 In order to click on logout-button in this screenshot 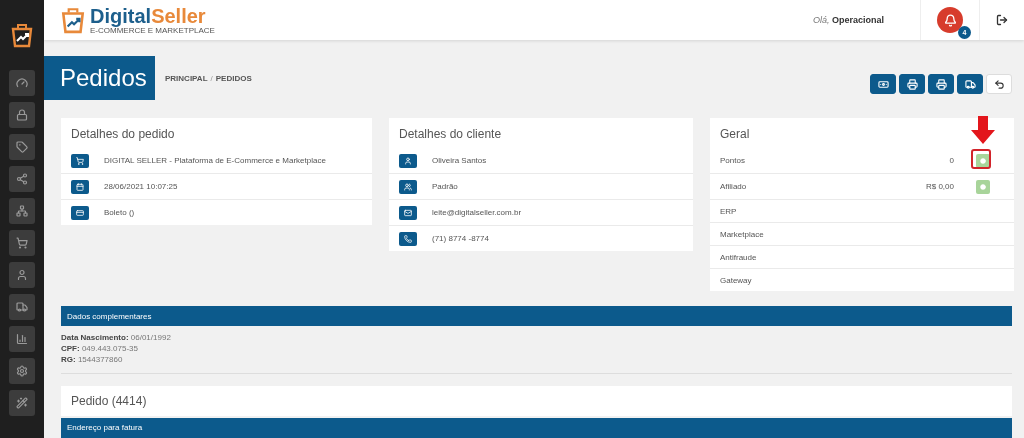, I will do `click(1002, 20)`.